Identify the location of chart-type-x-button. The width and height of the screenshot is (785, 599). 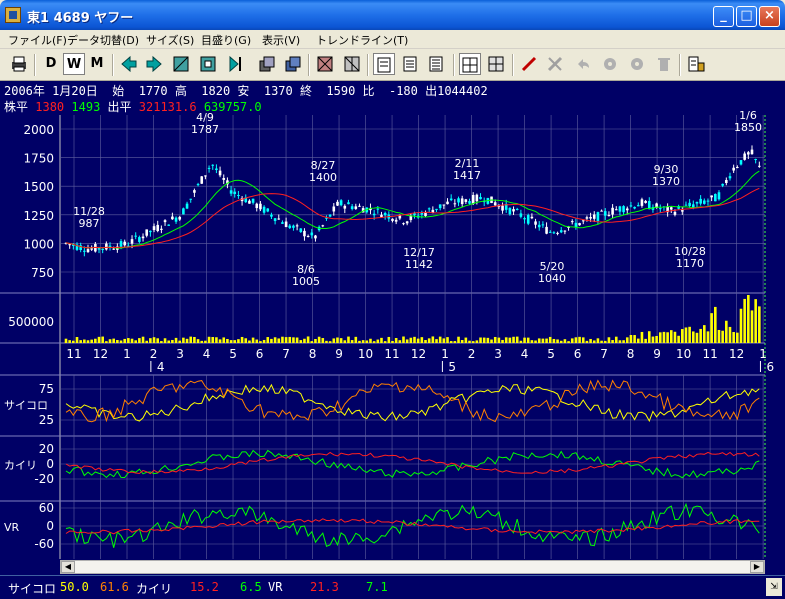
(325, 64).